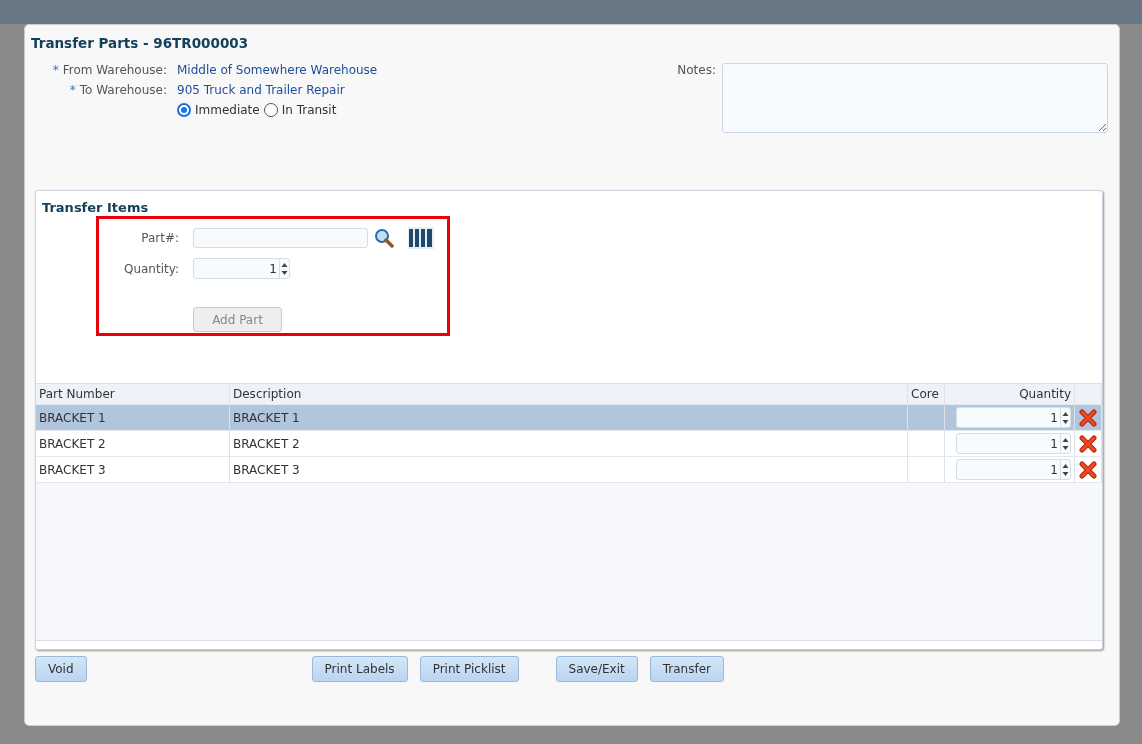 Image resolution: width=1142 pixels, height=744 pixels. What do you see at coordinates (159, 238) in the screenshot?
I see `part-label: Part#:` at bounding box center [159, 238].